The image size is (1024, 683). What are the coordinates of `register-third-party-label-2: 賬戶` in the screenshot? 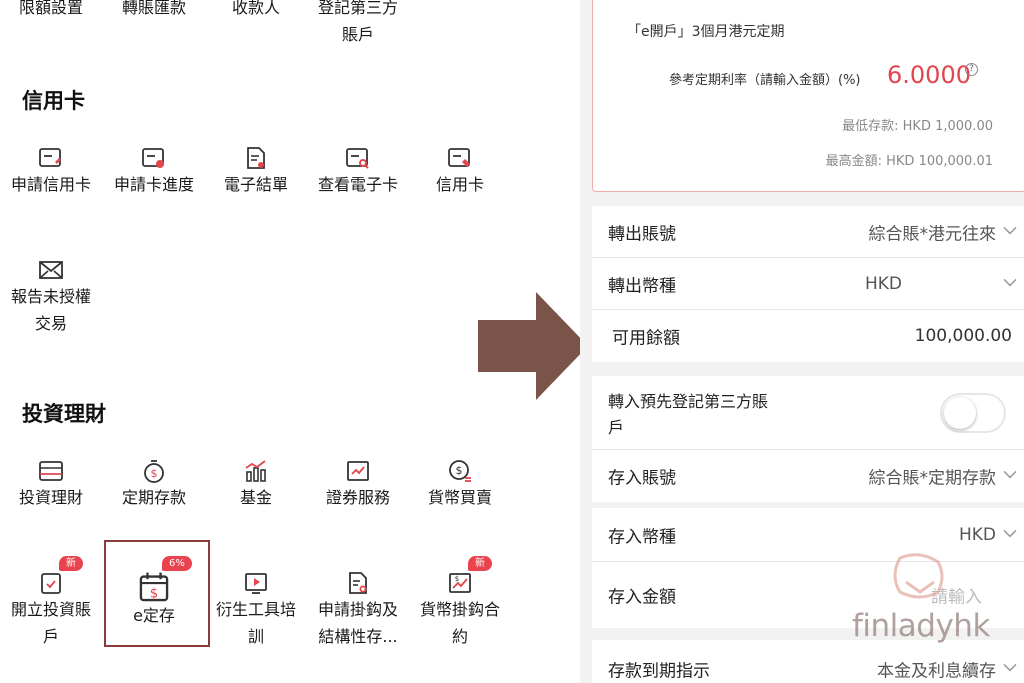 It's located at (357, 34).